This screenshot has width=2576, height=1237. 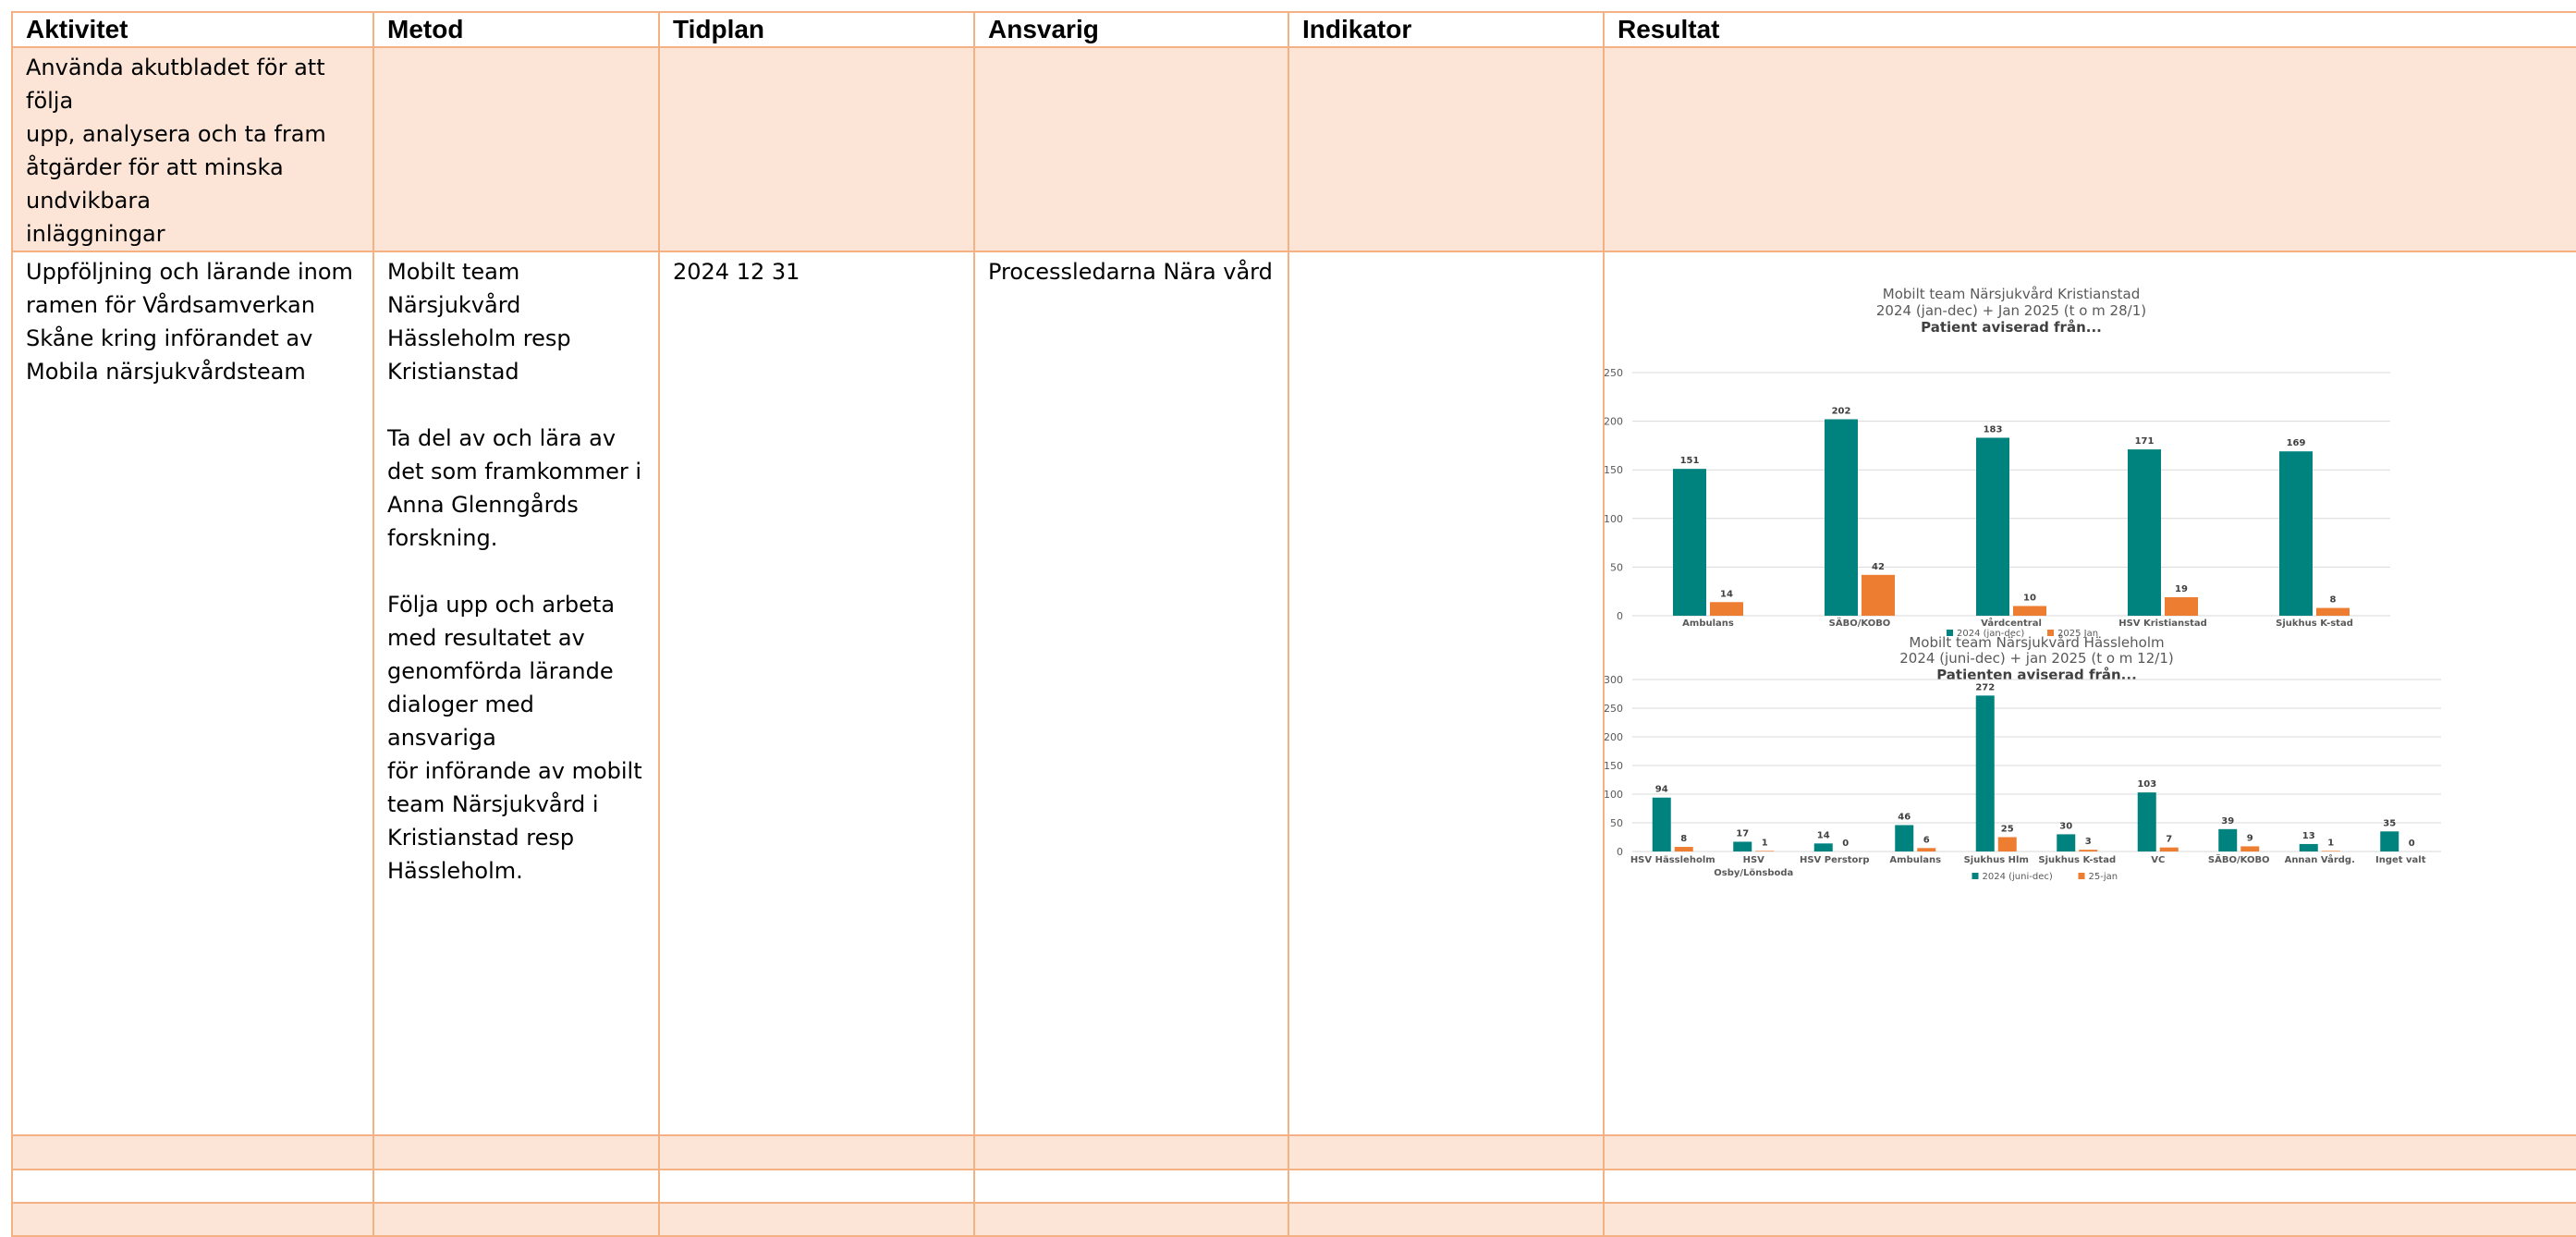 I want to click on cell-ansvarig: Processledarna Nära vård, so click(x=1131, y=694).